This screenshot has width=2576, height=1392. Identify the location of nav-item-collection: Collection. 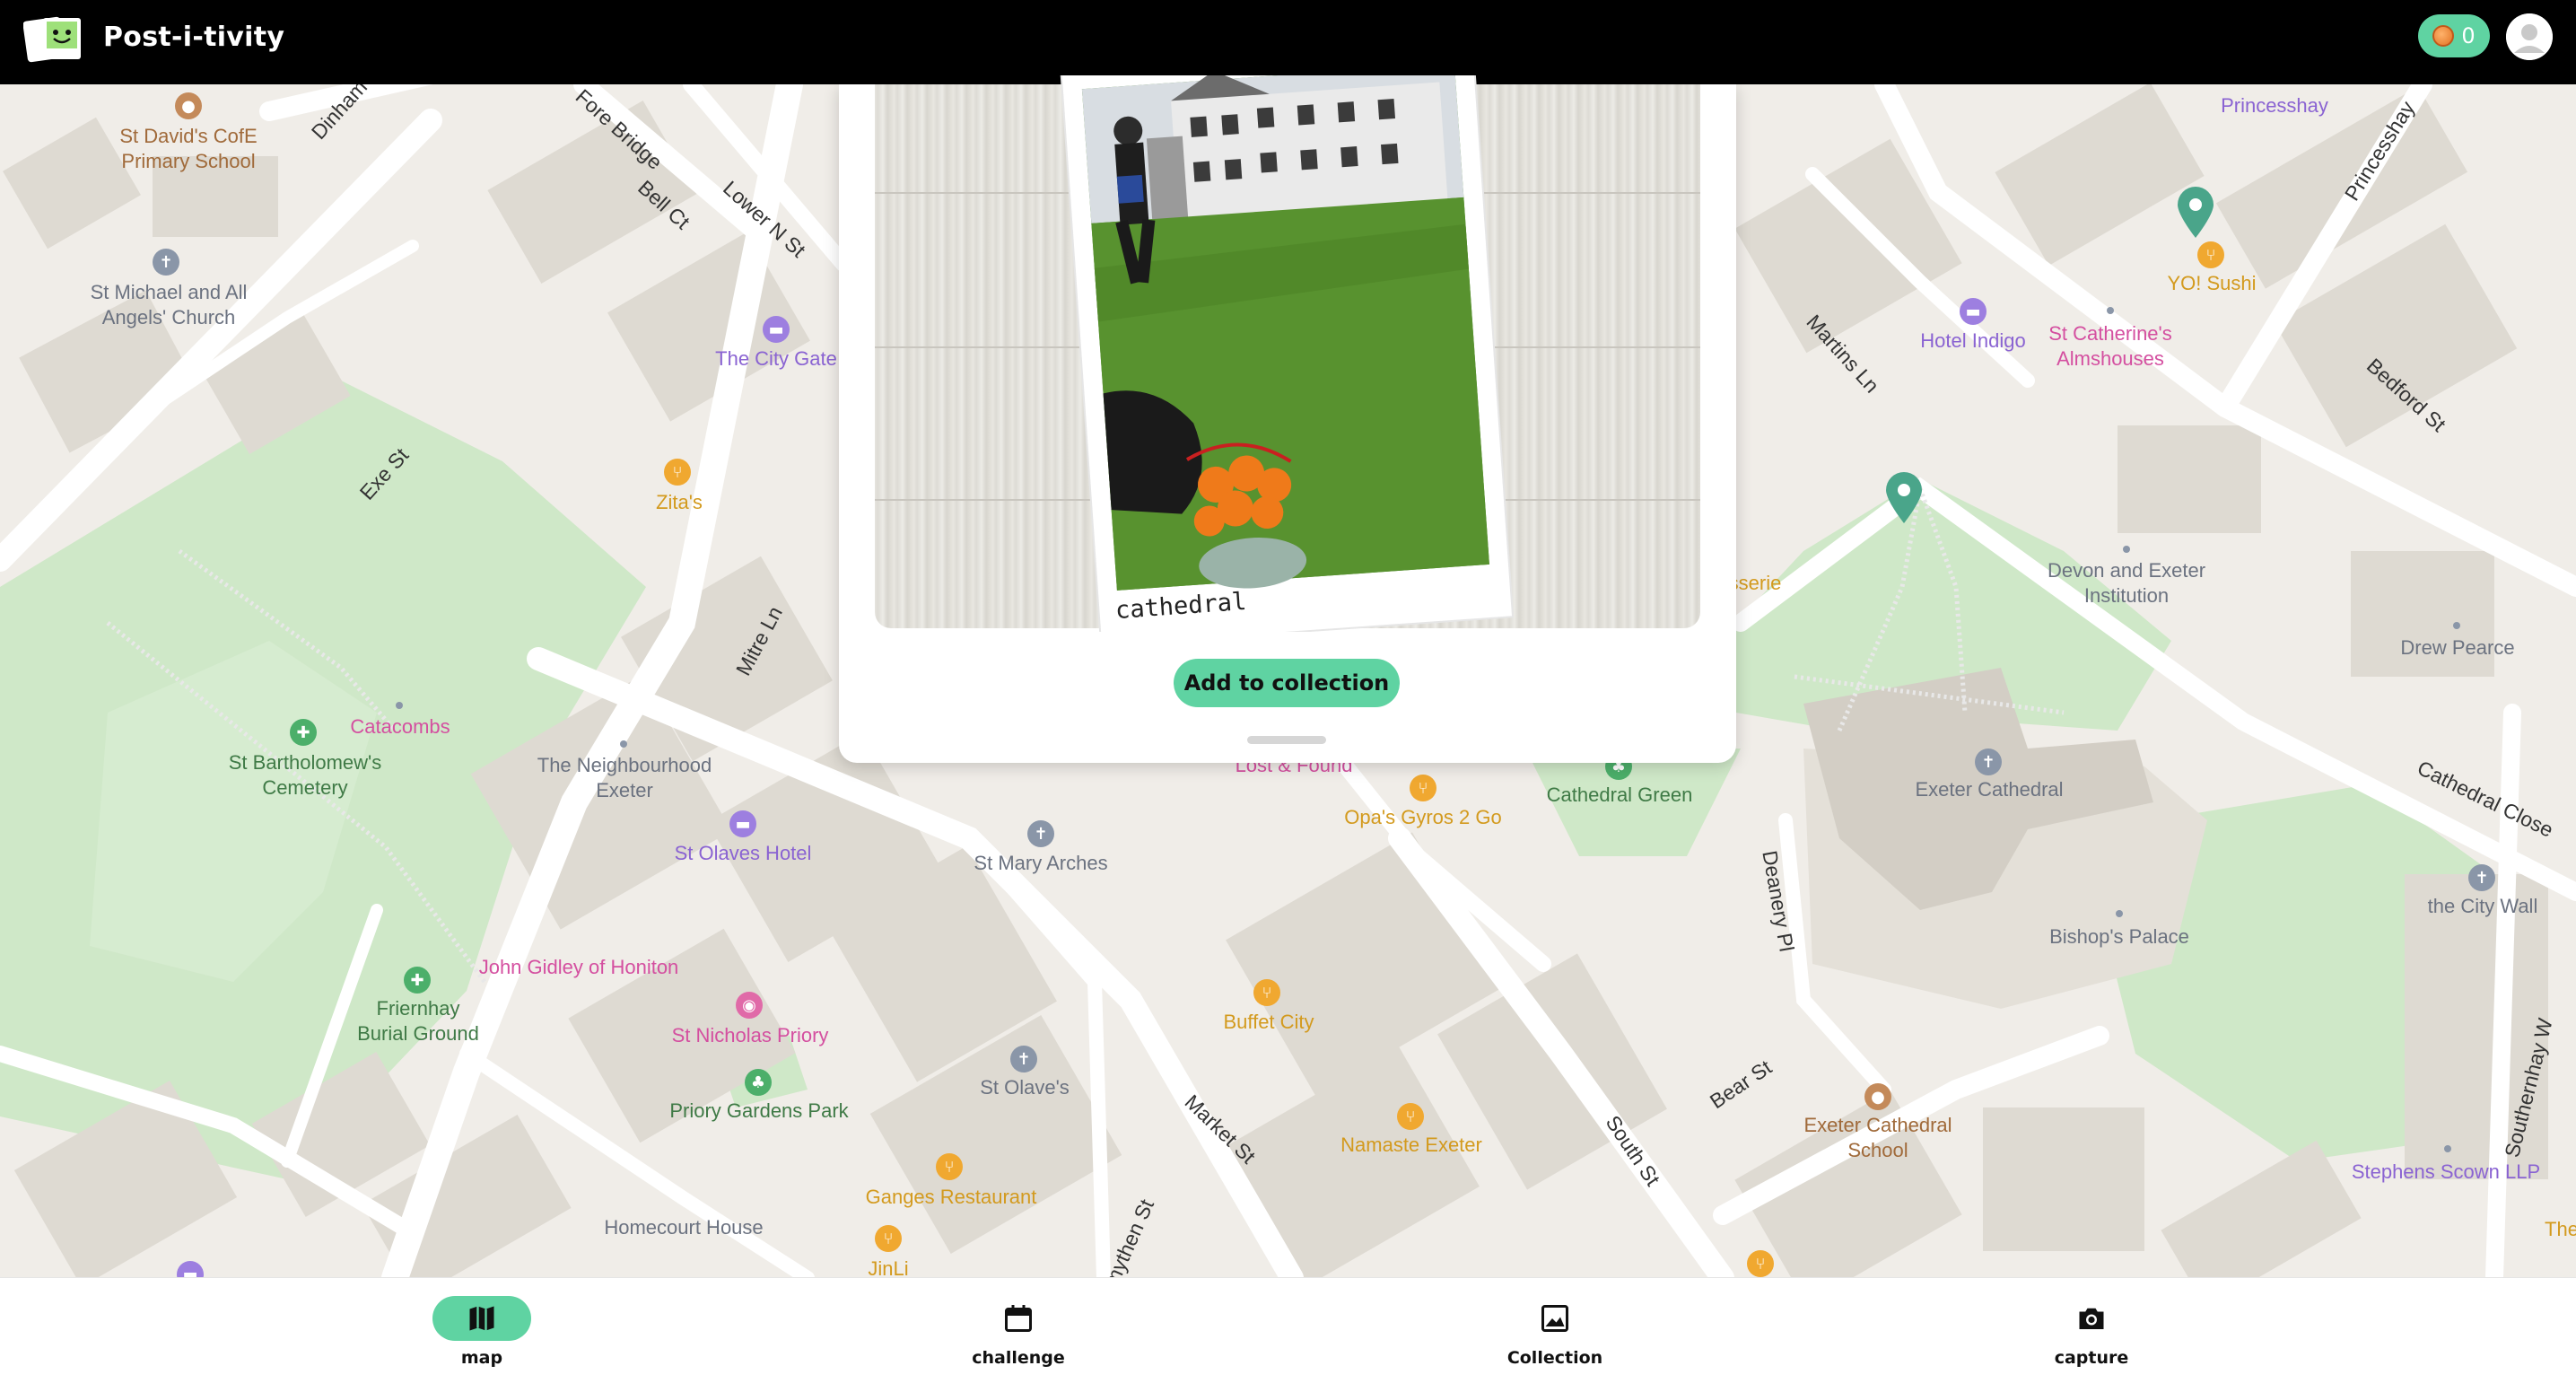
(1555, 1332).